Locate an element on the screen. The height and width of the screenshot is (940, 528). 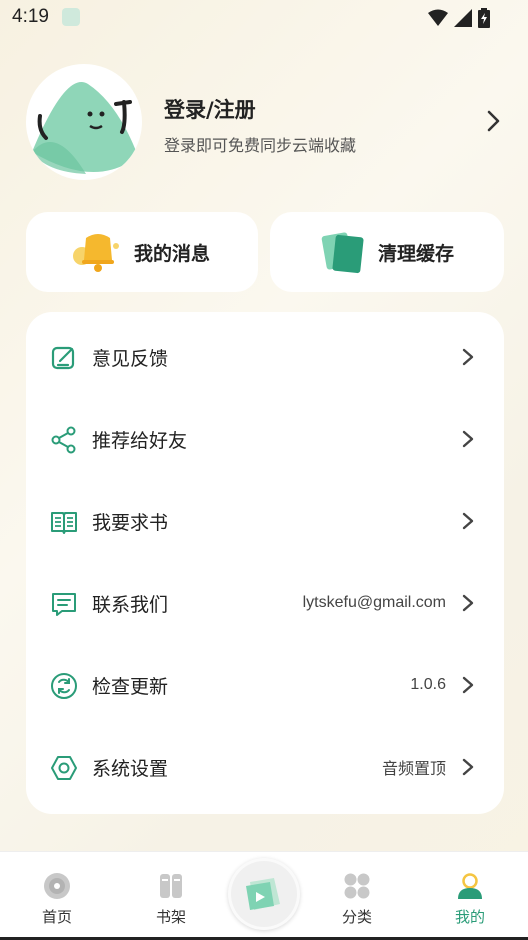
message-icon is located at coordinates (64, 604).